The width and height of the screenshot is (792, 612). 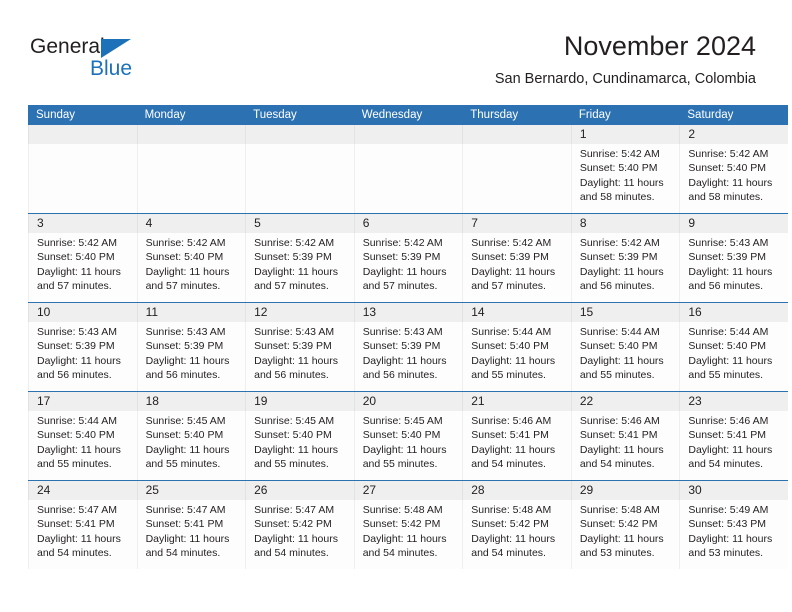 I want to click on day-number: 5, so click(x=299, y=223).